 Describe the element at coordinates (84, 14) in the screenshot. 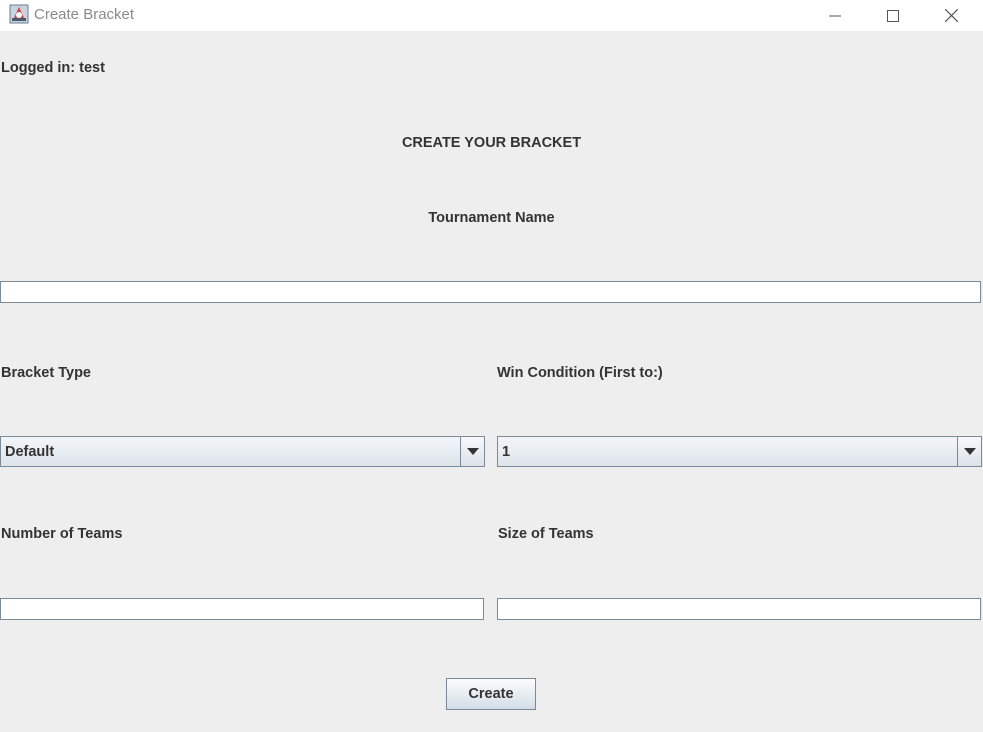

I see `window-title: Create Bracket` at that location.